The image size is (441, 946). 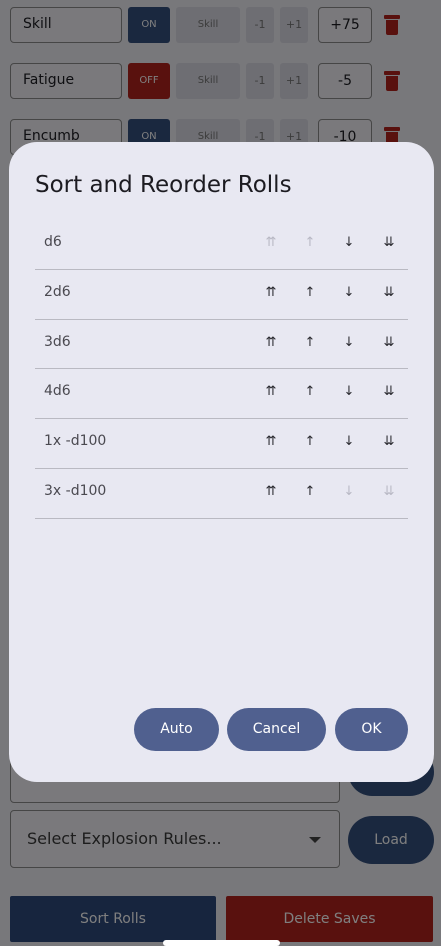 I want to click on ok-button: OK, so click(x=371, y=729).